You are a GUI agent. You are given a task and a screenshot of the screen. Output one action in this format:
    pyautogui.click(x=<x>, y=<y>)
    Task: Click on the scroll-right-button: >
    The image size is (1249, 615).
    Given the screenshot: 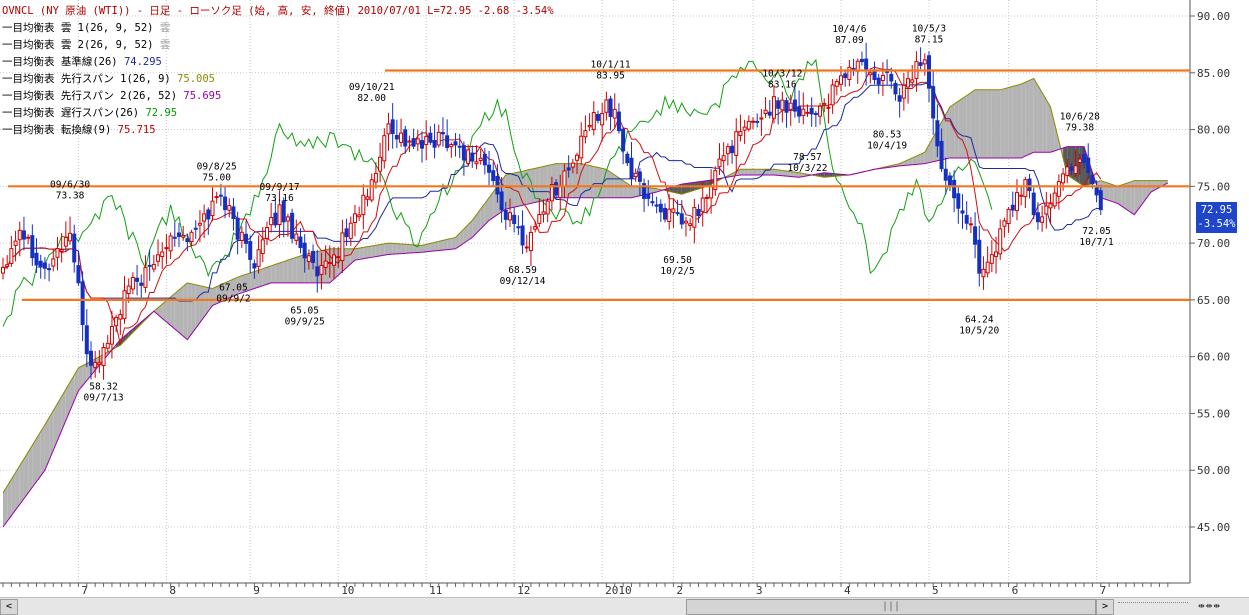 What is the action you would take?
    pyautogui.click(x=1105, y=607)
    